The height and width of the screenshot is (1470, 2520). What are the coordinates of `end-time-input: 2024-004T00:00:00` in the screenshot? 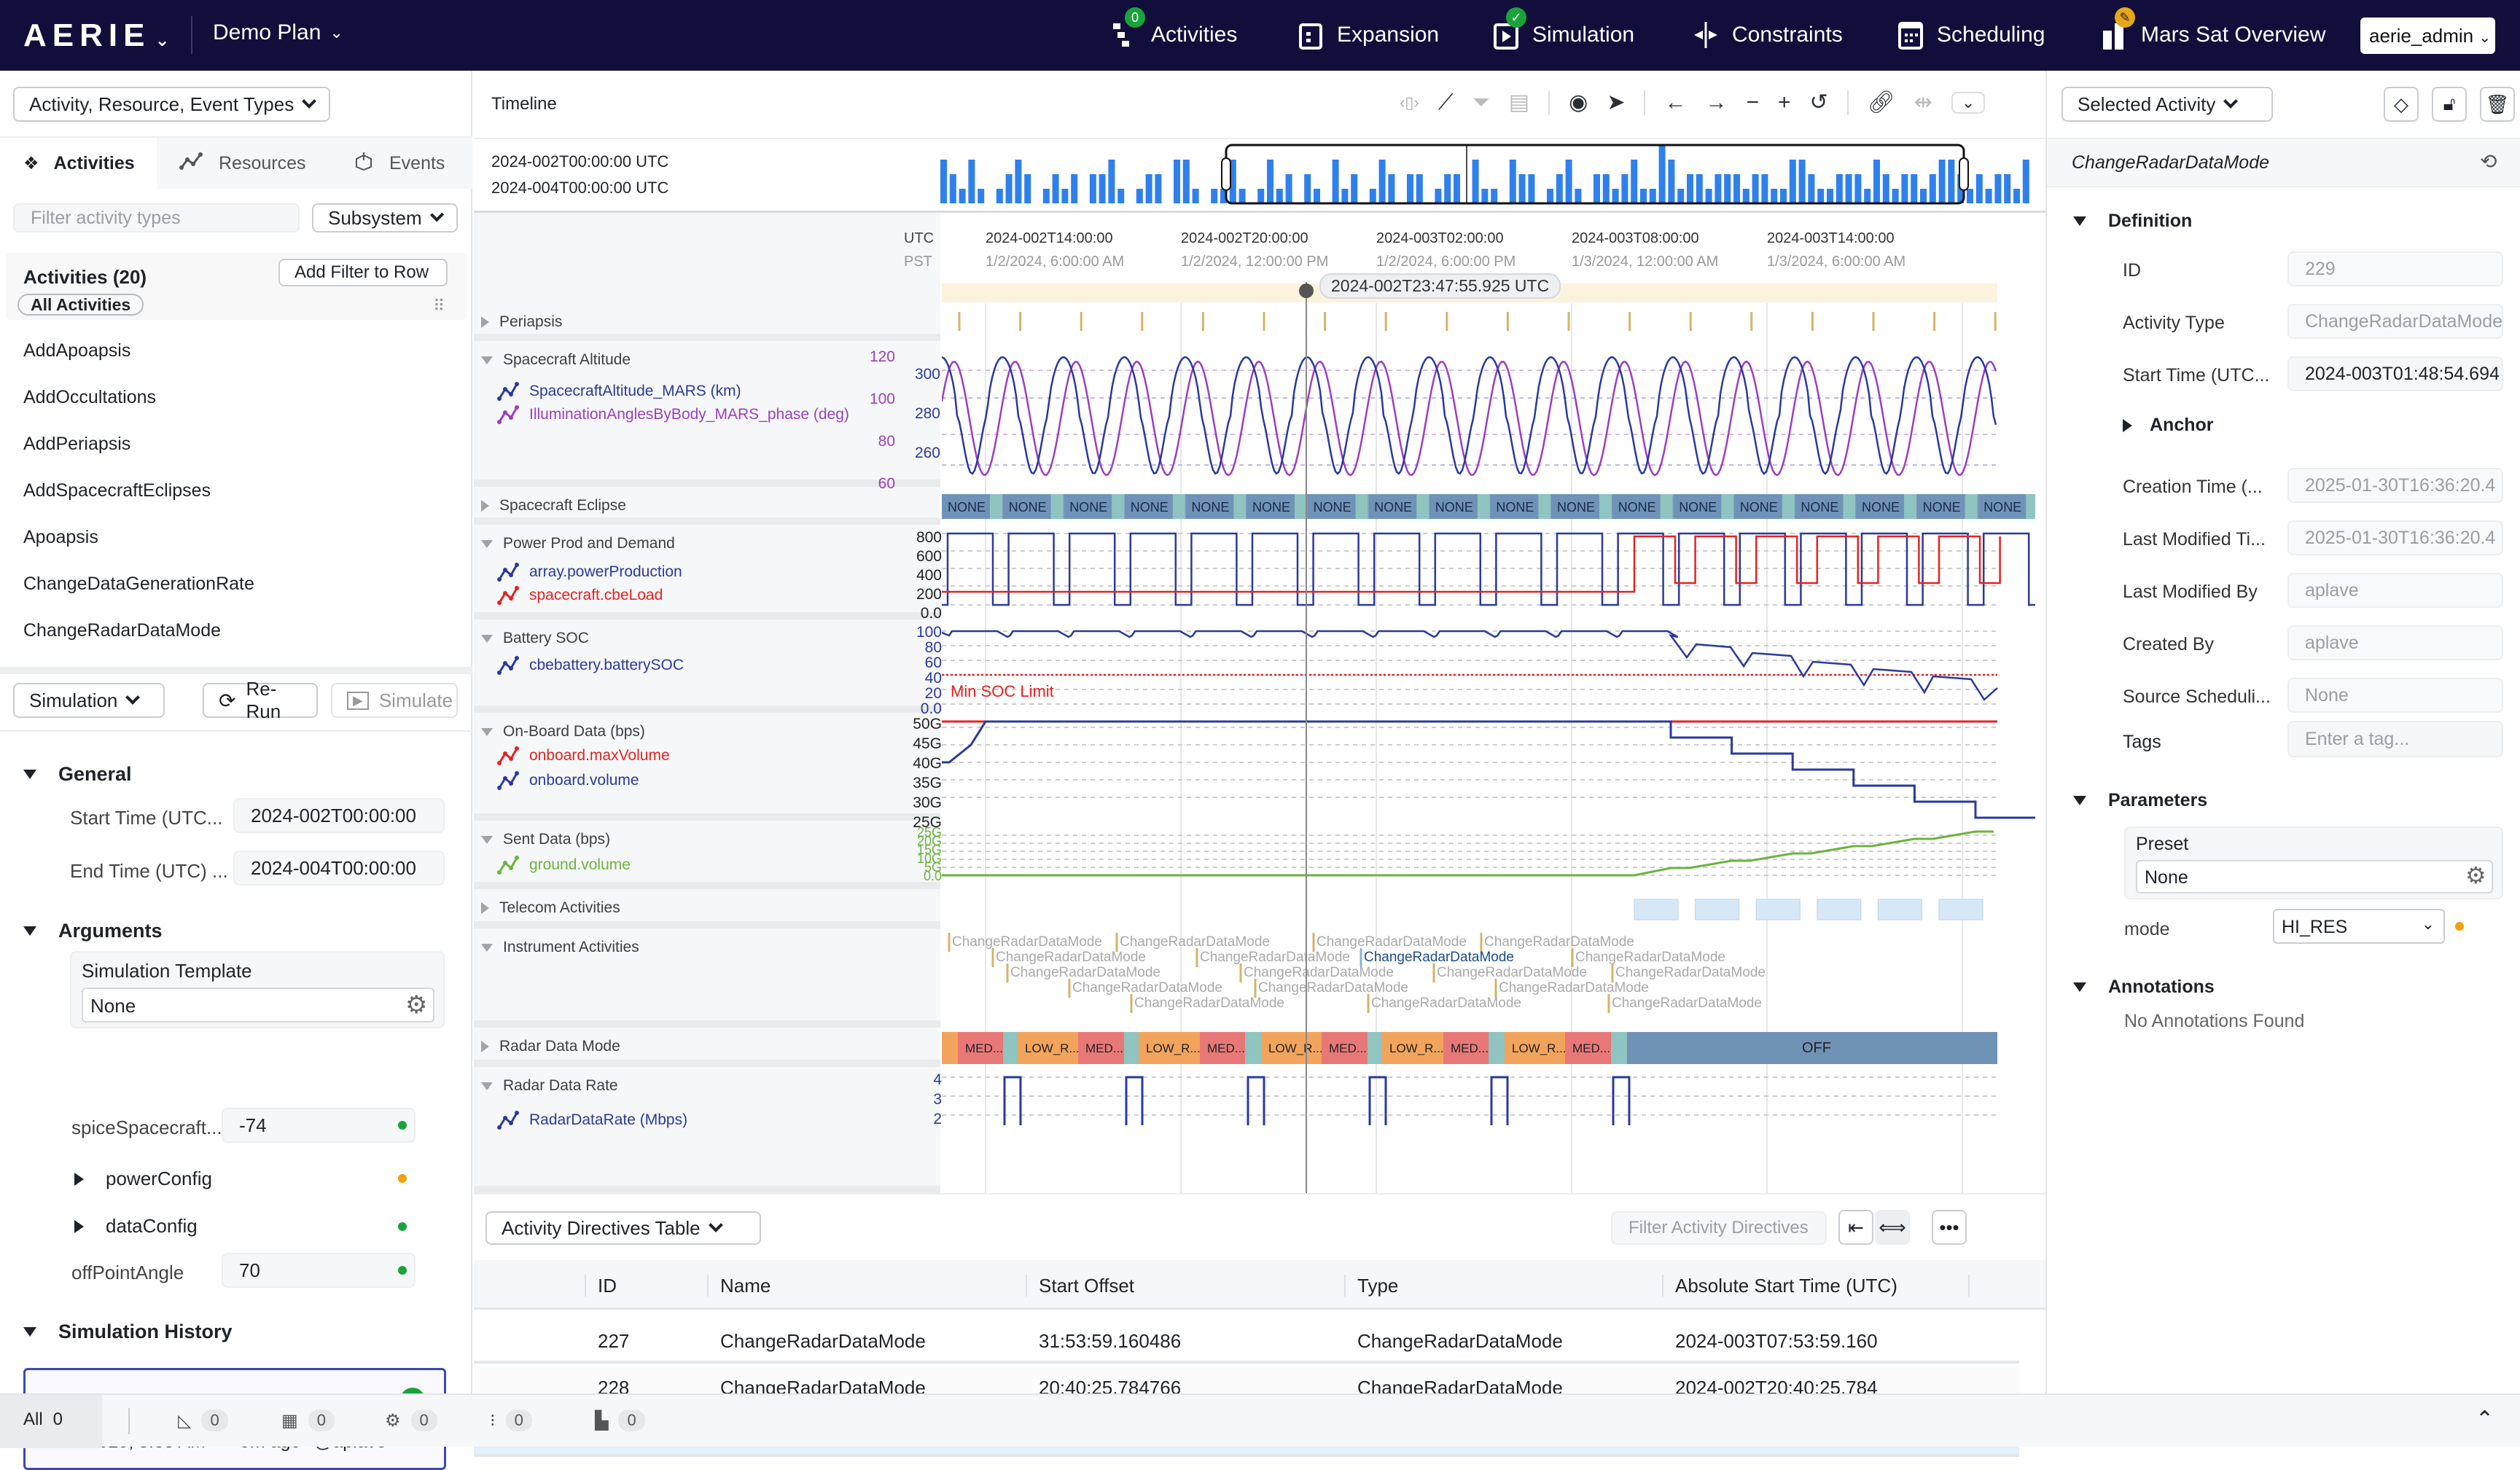 It's located at (339, 868).